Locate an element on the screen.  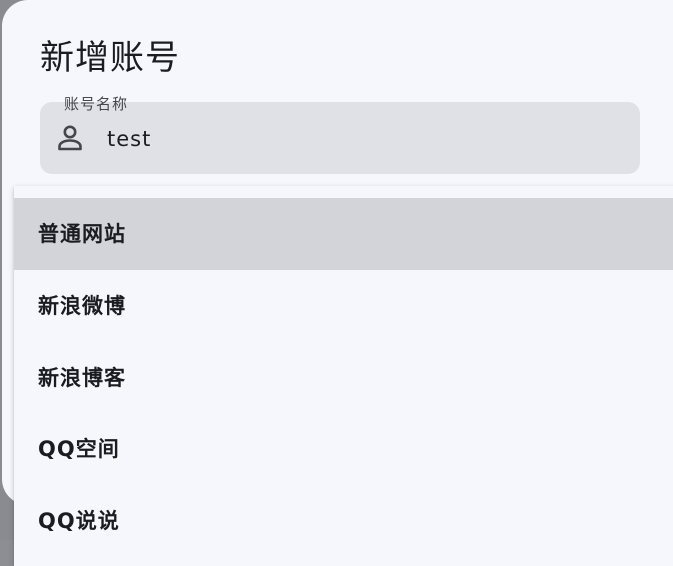
account-name-label: 账号名称 is located at coordinates (96, 104).